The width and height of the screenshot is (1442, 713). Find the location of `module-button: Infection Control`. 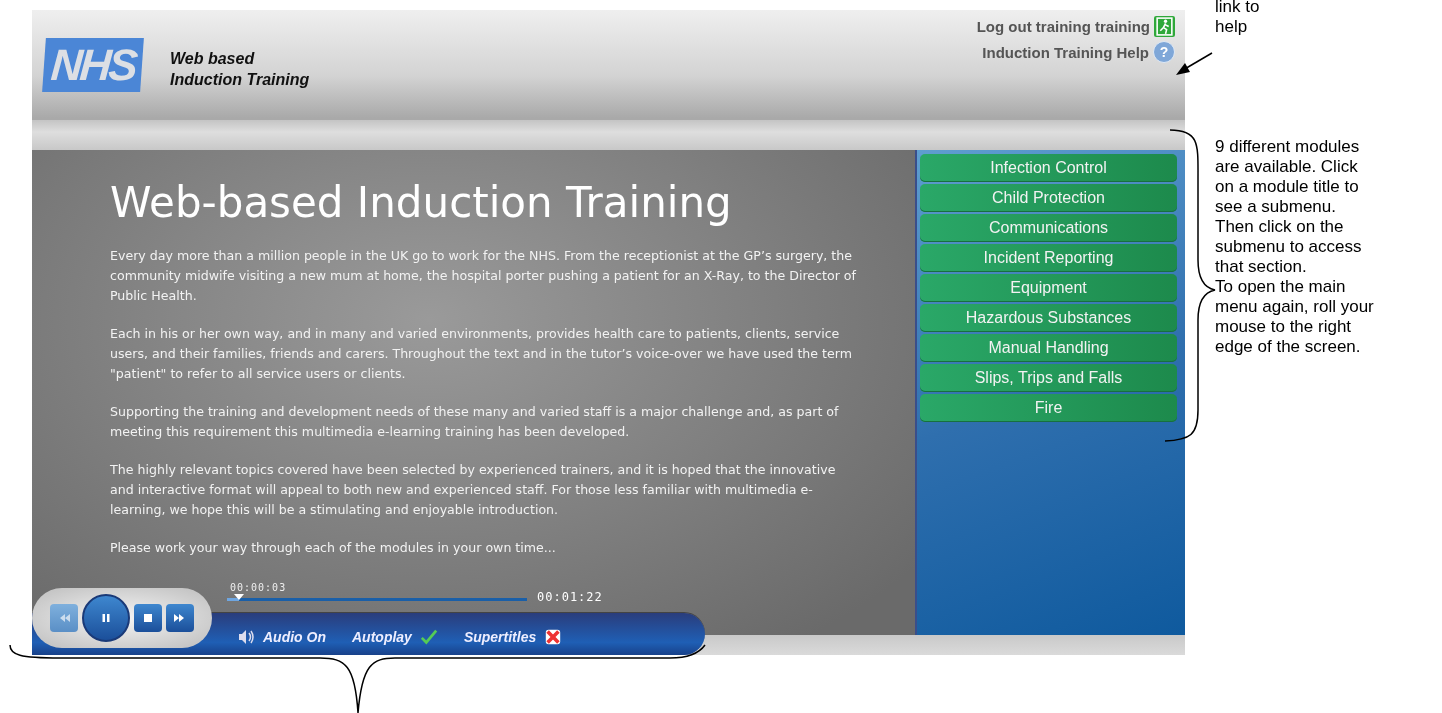

module-button: Infection Control is located at coordinates (1048, 168).